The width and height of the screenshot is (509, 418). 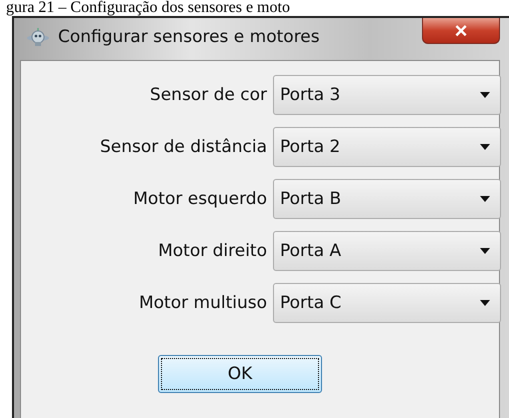 What do you see at coordinates (387, 303) in the screenshot?
I see `port-dropdown: Porta C` at bounding box center [387, 303].